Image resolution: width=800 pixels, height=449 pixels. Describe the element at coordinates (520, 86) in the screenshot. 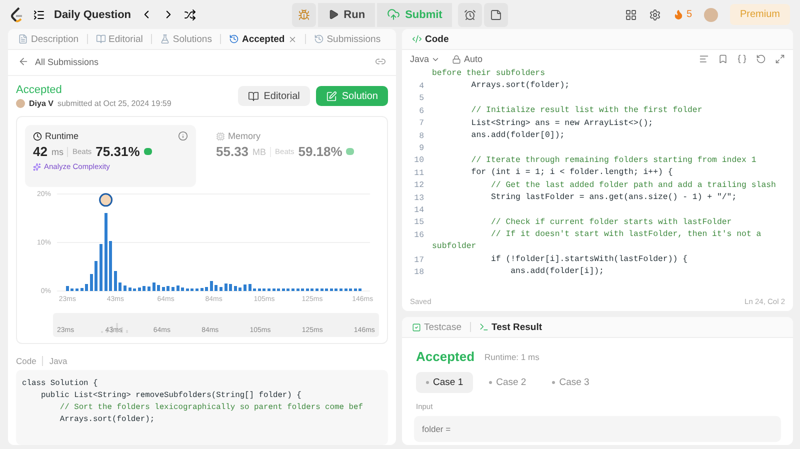

I see `code-line: Arrays.sort(folder);` at that location.